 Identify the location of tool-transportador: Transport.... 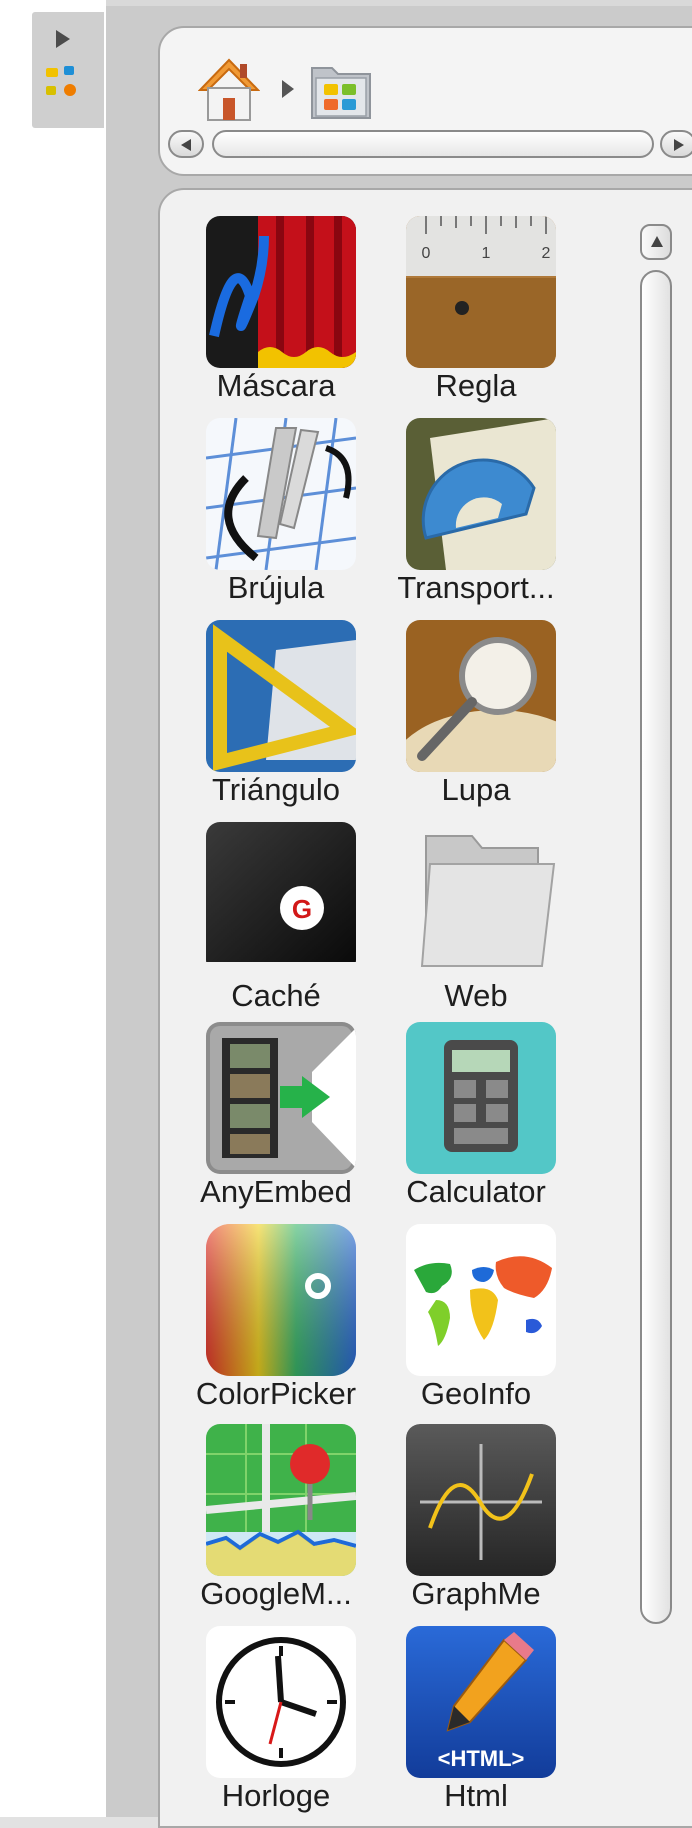
(471, 518).